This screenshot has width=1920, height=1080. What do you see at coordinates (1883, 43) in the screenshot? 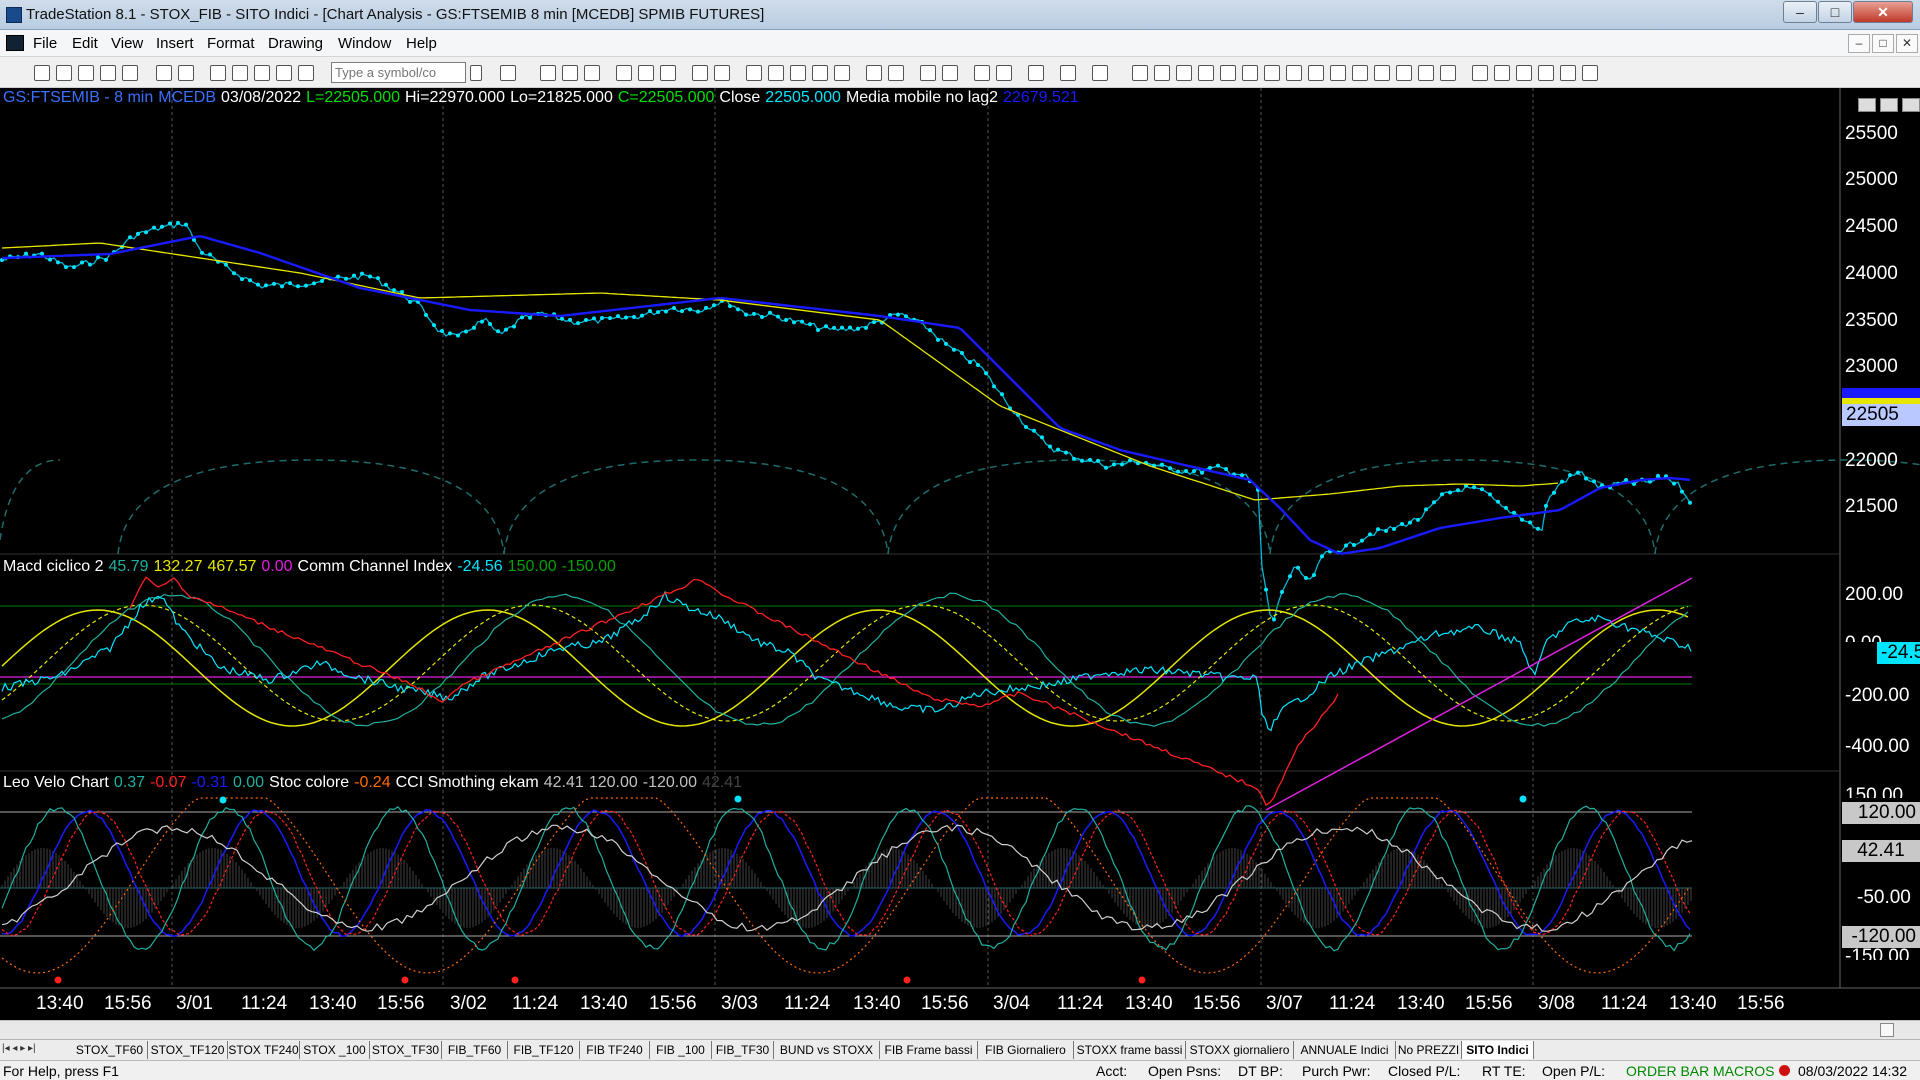
I see `mdi-restore-button: □` at bounding box center [1883, 43].